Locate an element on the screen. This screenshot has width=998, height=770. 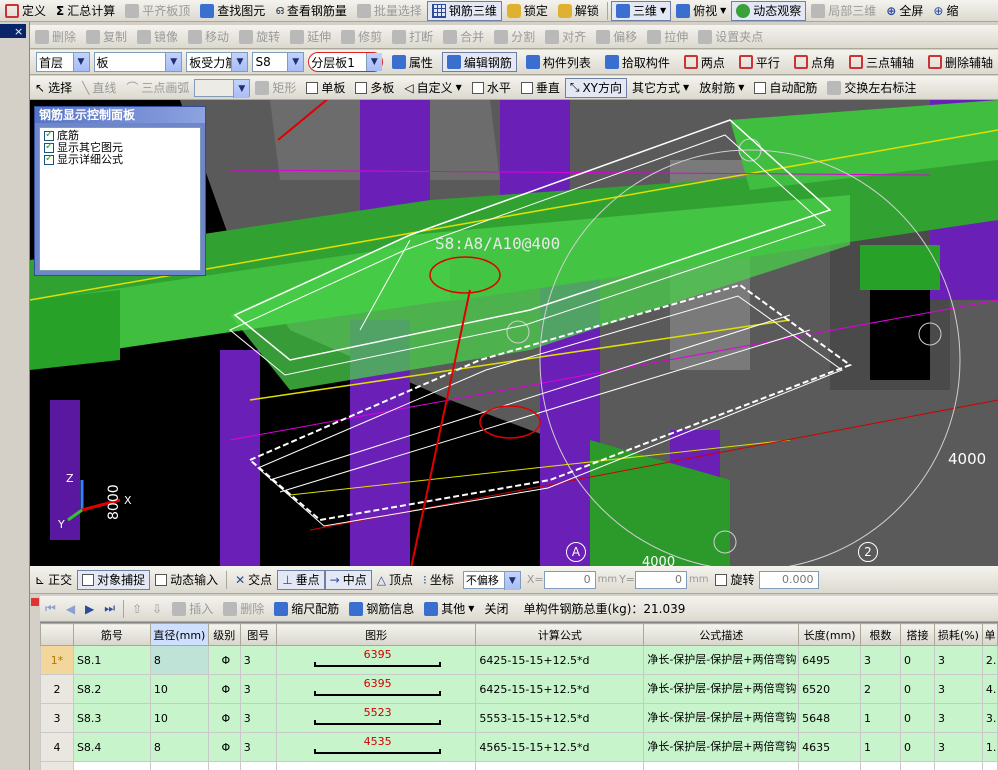
row-index: 5 is located at coordinates (57, 765).